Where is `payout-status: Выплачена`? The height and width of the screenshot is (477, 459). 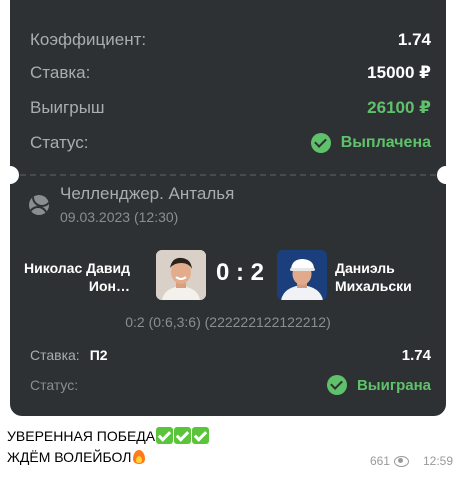 payout-status: Выплачена is located at coordinates (370, 143).